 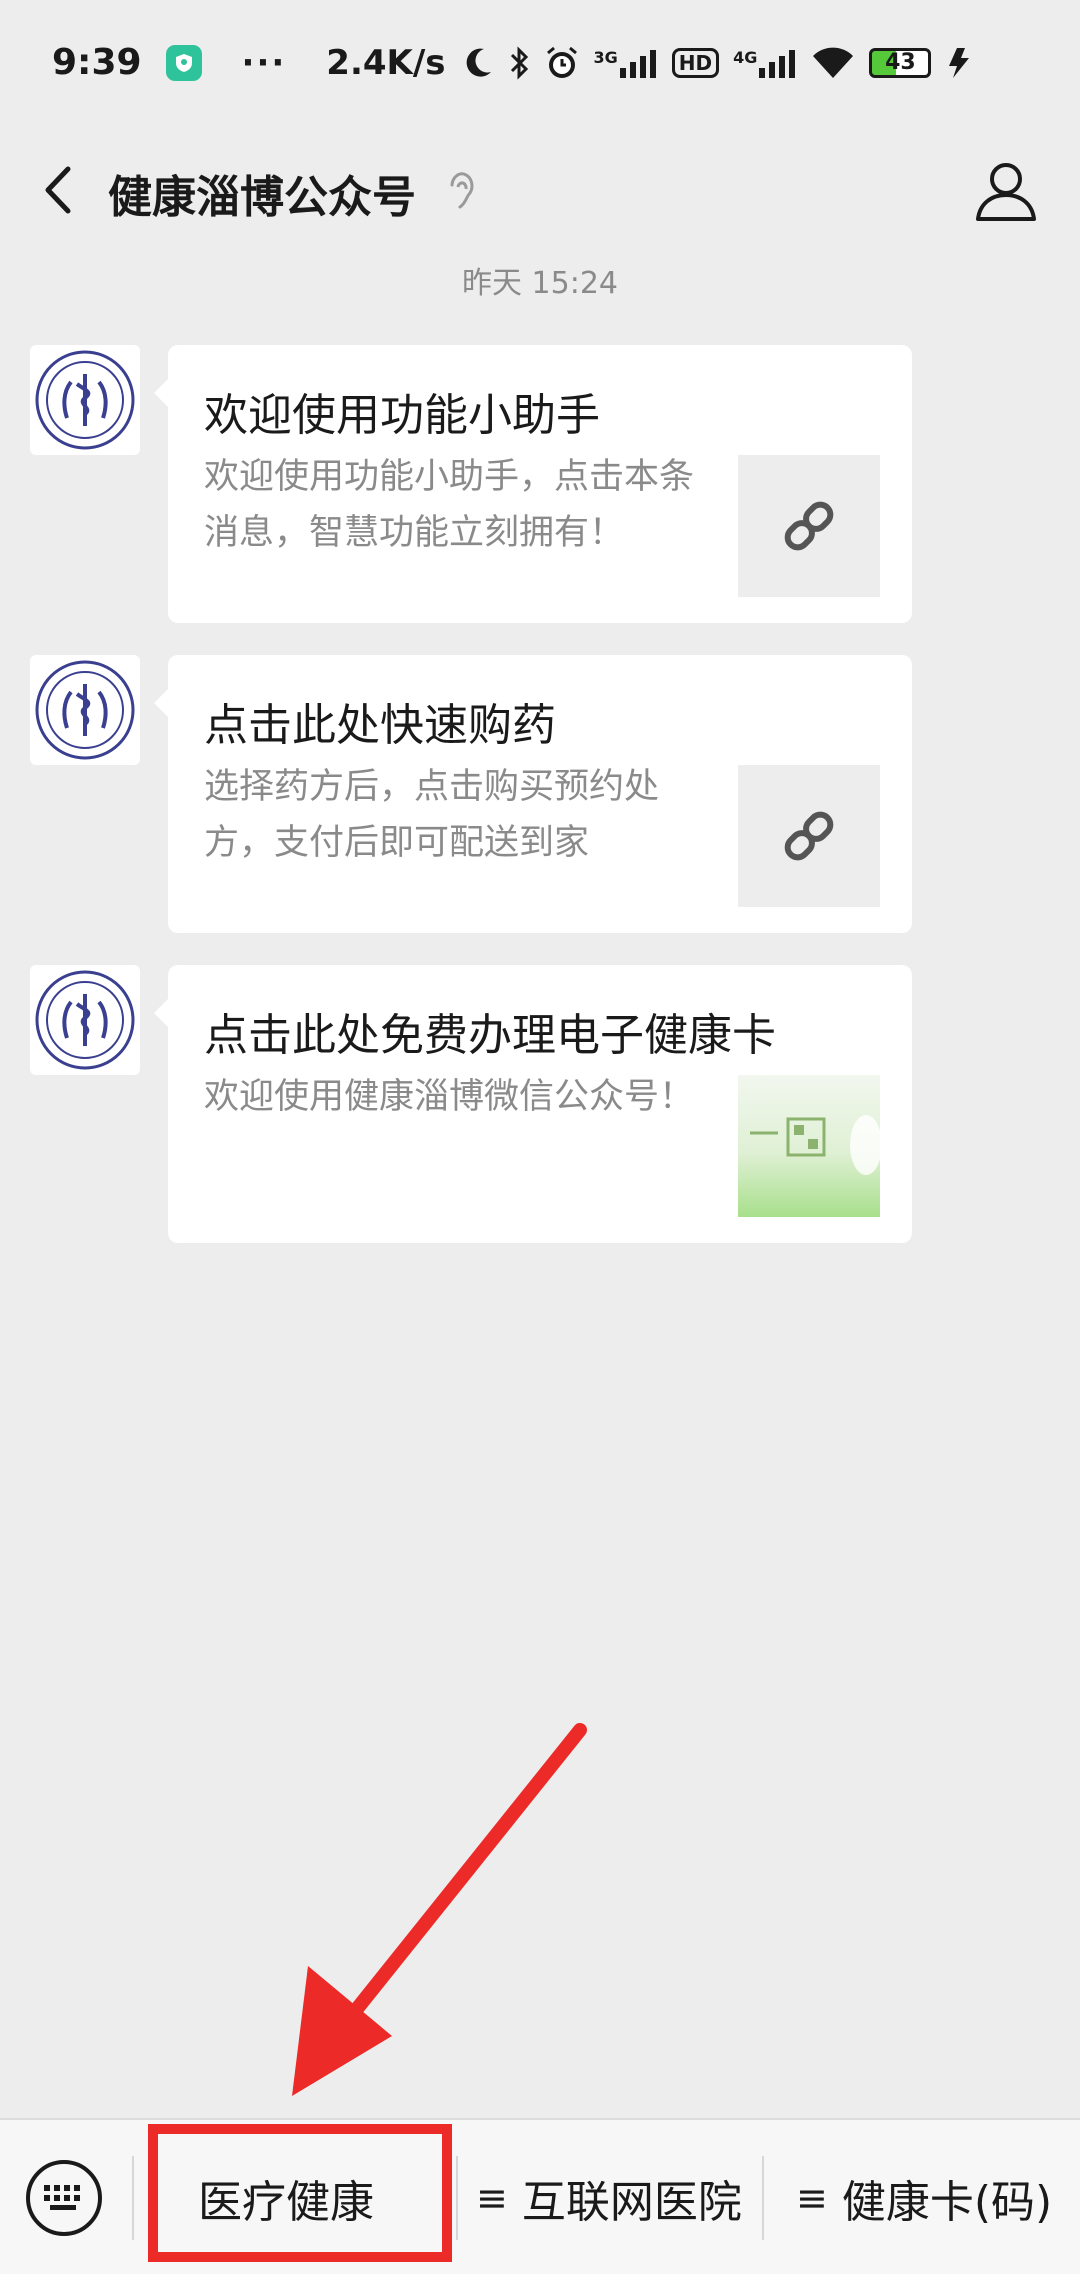 I want to click on back-button, so click(x=62, y=190).